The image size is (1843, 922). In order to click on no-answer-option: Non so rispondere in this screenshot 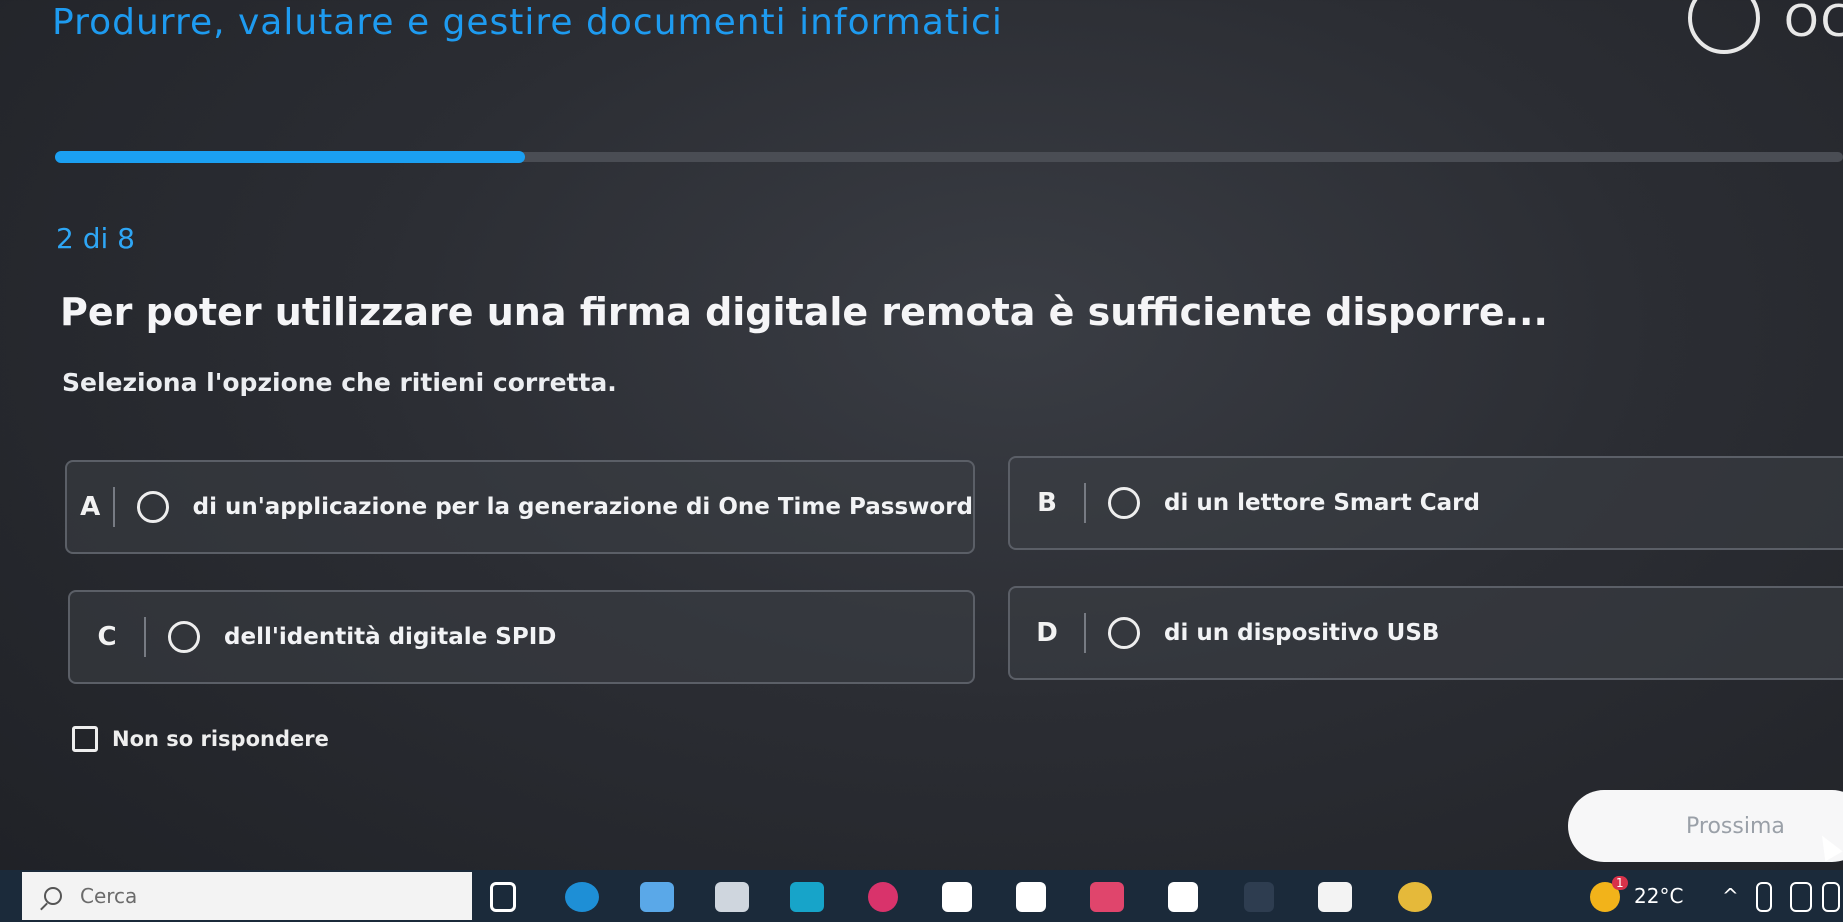, I will do `click(200, 739)`.